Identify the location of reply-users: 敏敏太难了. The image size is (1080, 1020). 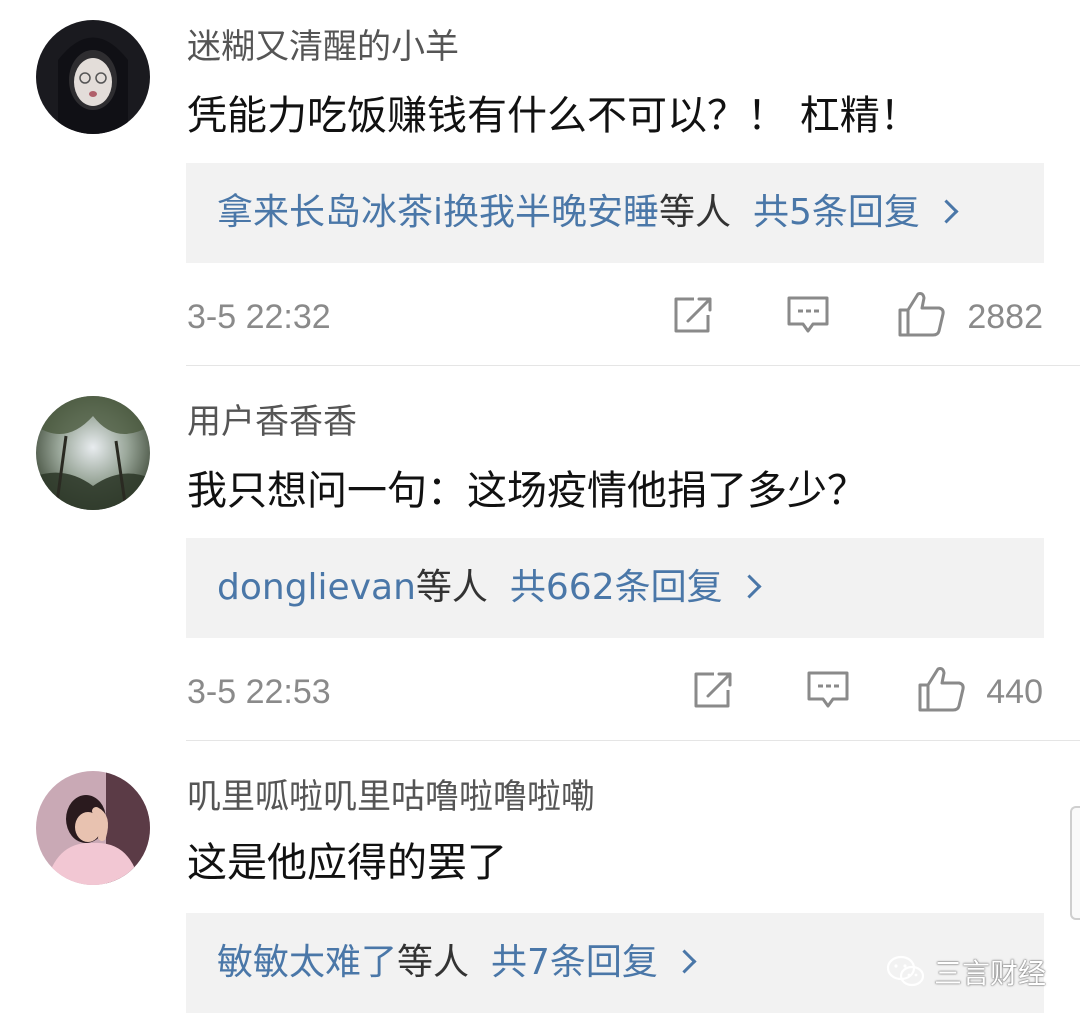
(307, 962).